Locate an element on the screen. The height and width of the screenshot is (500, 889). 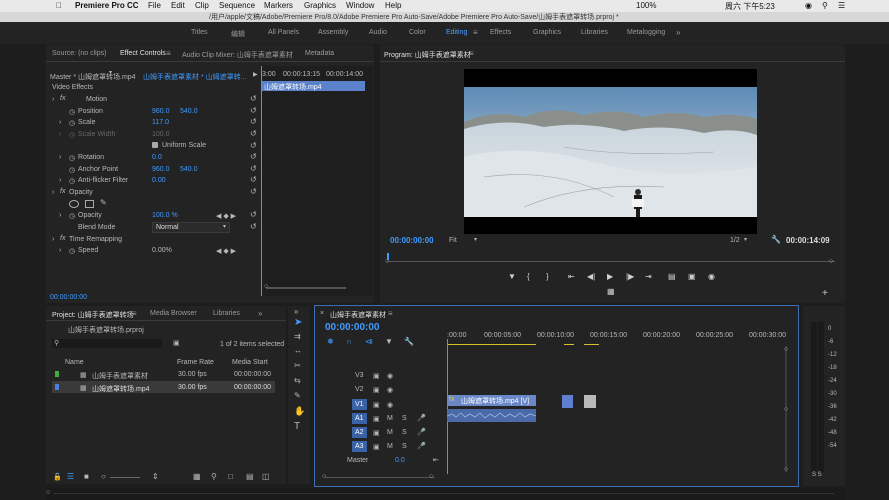
tab-sequence: 山姆手表遮罩素材 is located at coordinates (358, 315).